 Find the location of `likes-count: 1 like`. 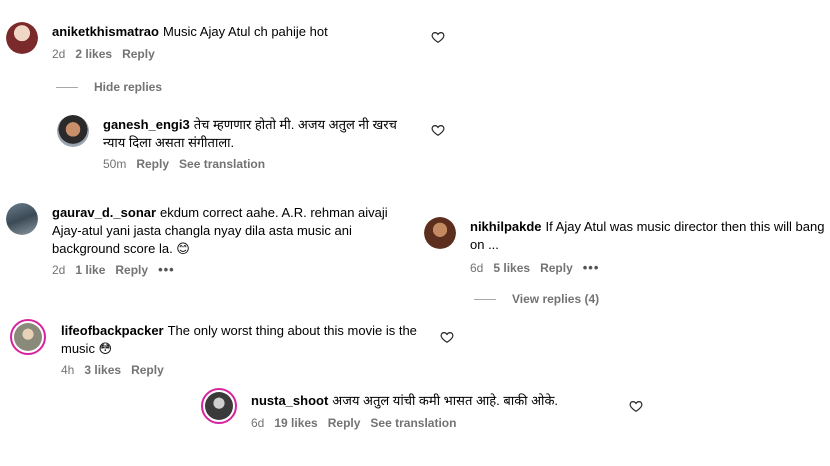

likes-count: 1 like is located at coordinates (90, 270).